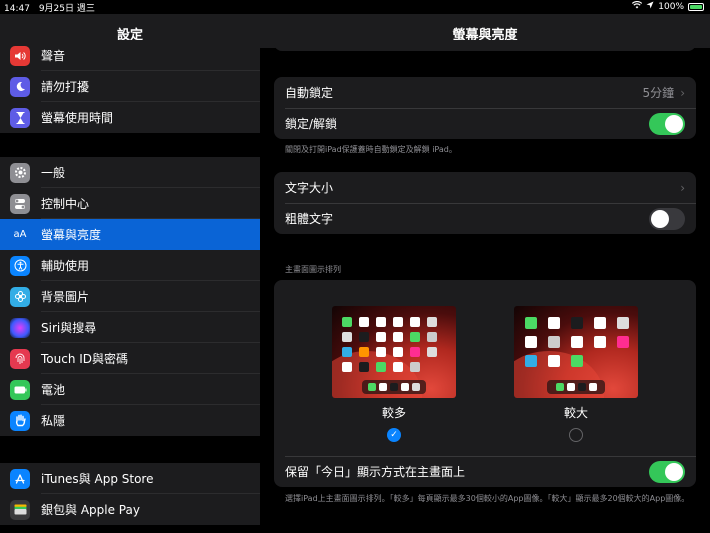  What do you see at coordinates (130, 389) in the screenshot?
I see `sidebar-item-battery: 電池` at bounding box center [130, 389].